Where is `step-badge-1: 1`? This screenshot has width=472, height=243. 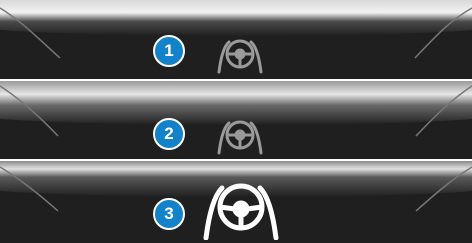 step-badge-1: 1 is located at coordinates (169, 51).